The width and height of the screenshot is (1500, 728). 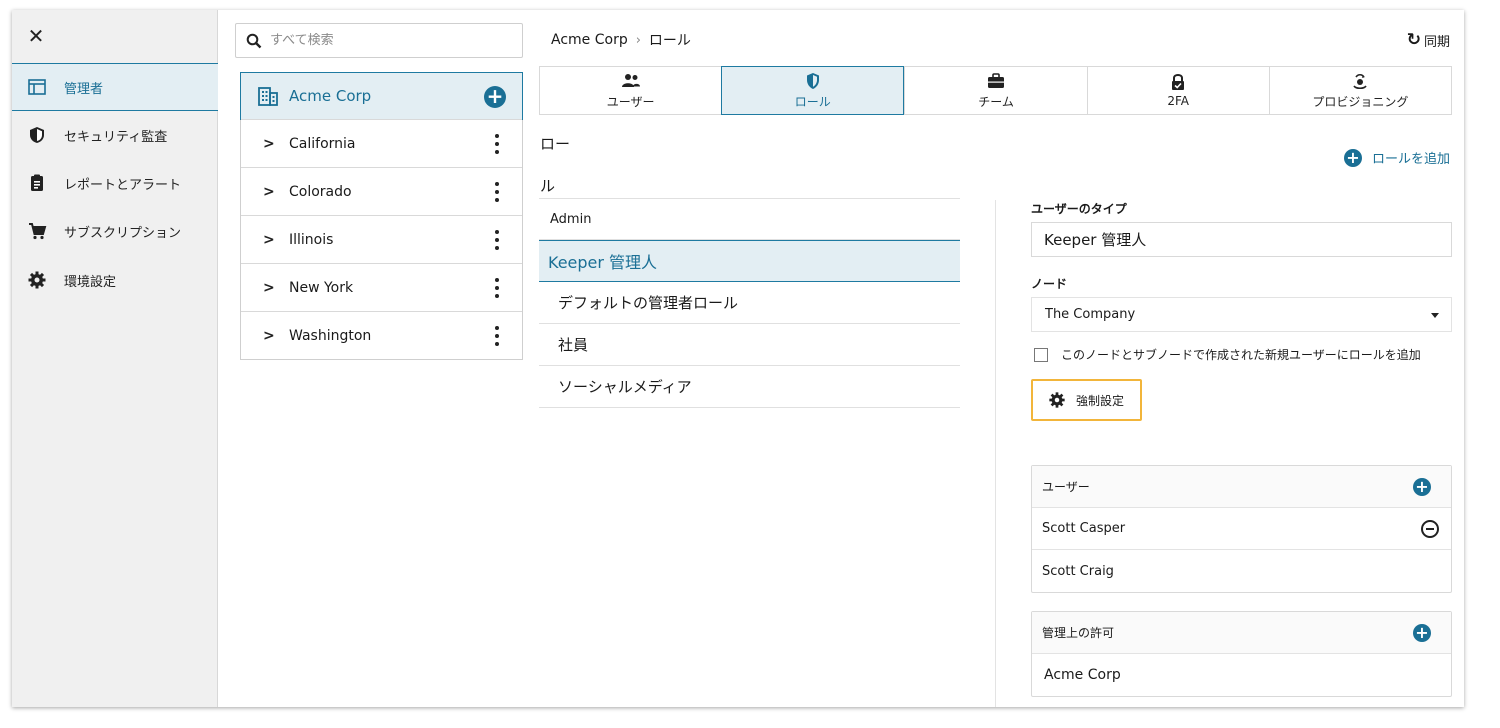 I want to click on add-user-button: +, so click(x=1422, y=486).